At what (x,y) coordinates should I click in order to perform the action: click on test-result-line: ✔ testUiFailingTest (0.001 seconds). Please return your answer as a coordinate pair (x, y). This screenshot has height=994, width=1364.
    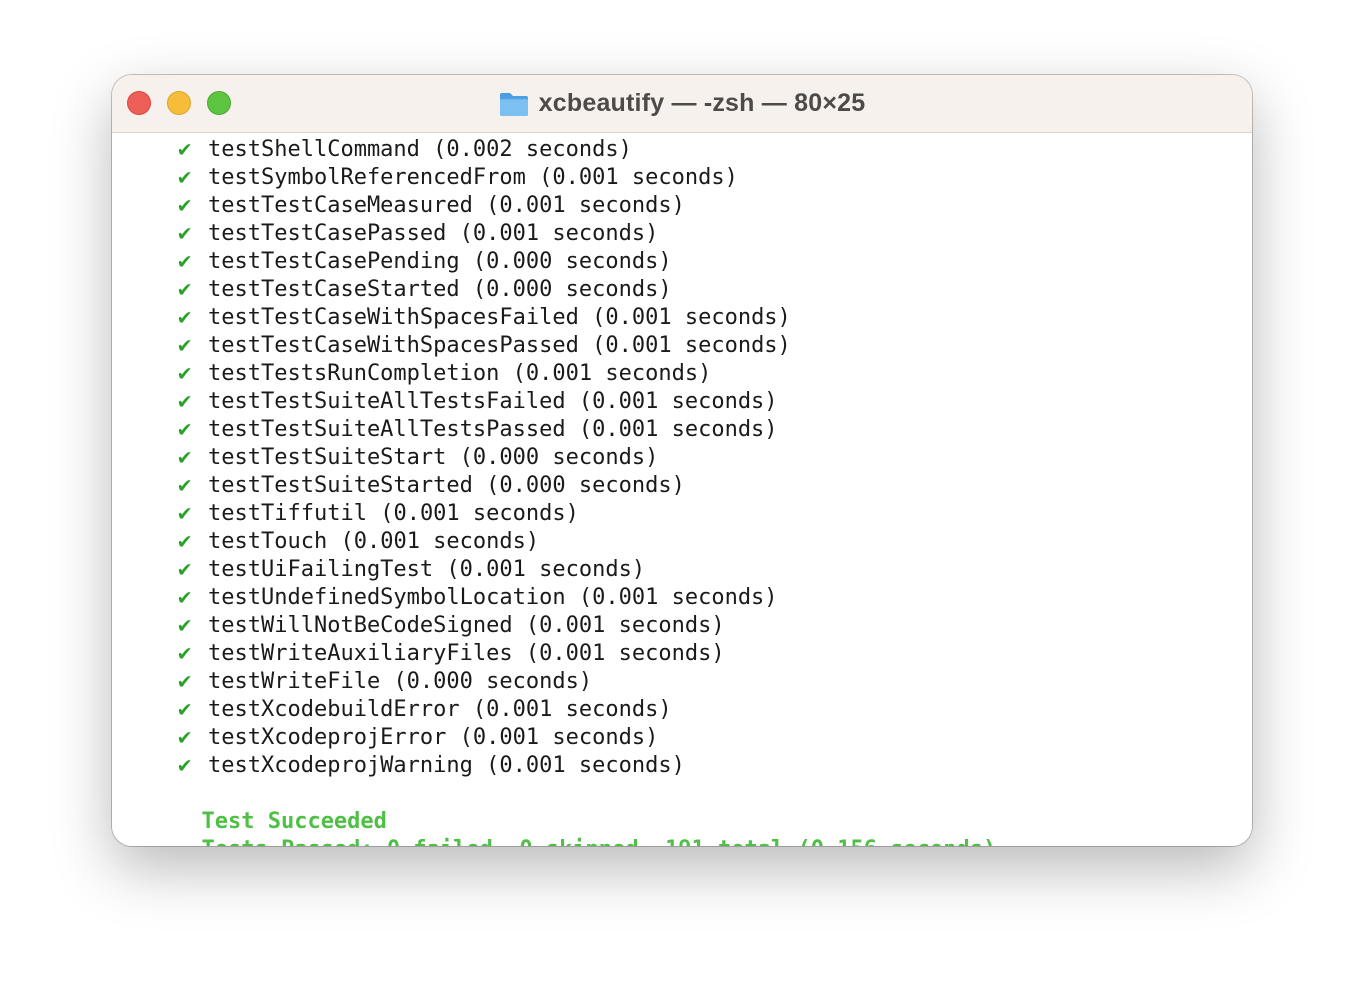
    Looking at the image, I should click on (383, 570).